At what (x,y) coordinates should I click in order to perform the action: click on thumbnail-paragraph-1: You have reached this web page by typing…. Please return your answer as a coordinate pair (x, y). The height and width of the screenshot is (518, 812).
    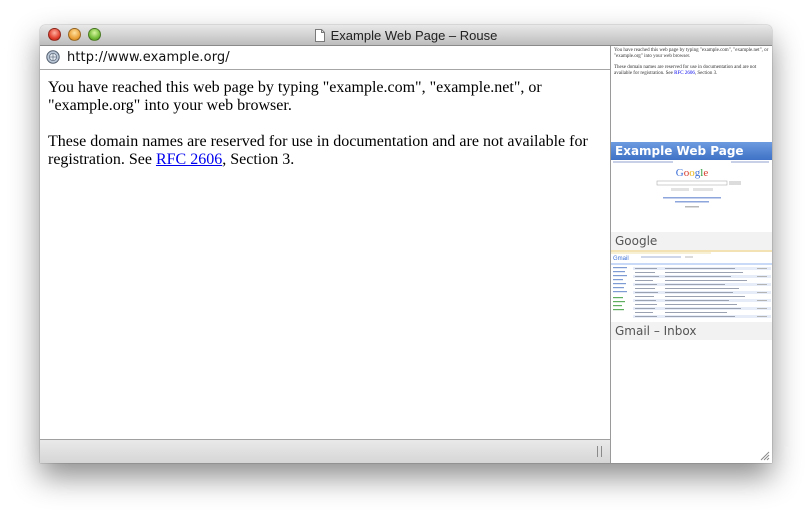
    Looking at the image, I should click on (691, 53).